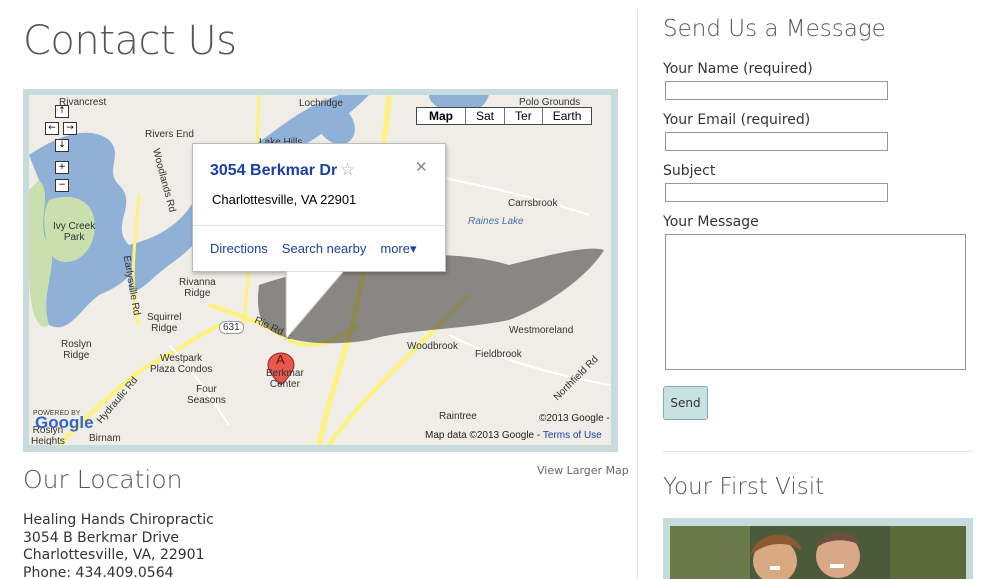 This screenshot has width=985, height=579. Describe the element at coordinates (280, 359) in the screenshot. I see `marker-label: A` at that location.